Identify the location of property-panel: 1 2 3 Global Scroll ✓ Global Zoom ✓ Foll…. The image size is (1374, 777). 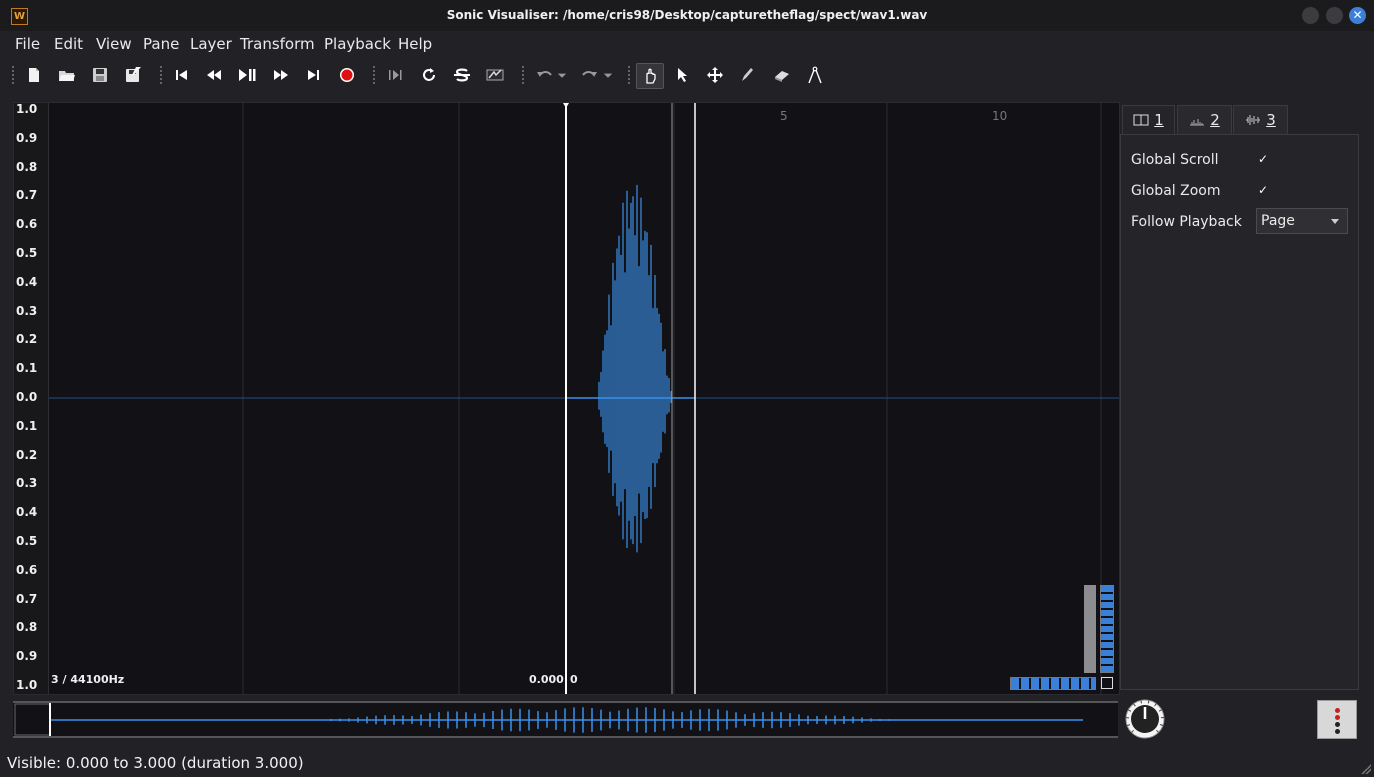
(1240, 397).